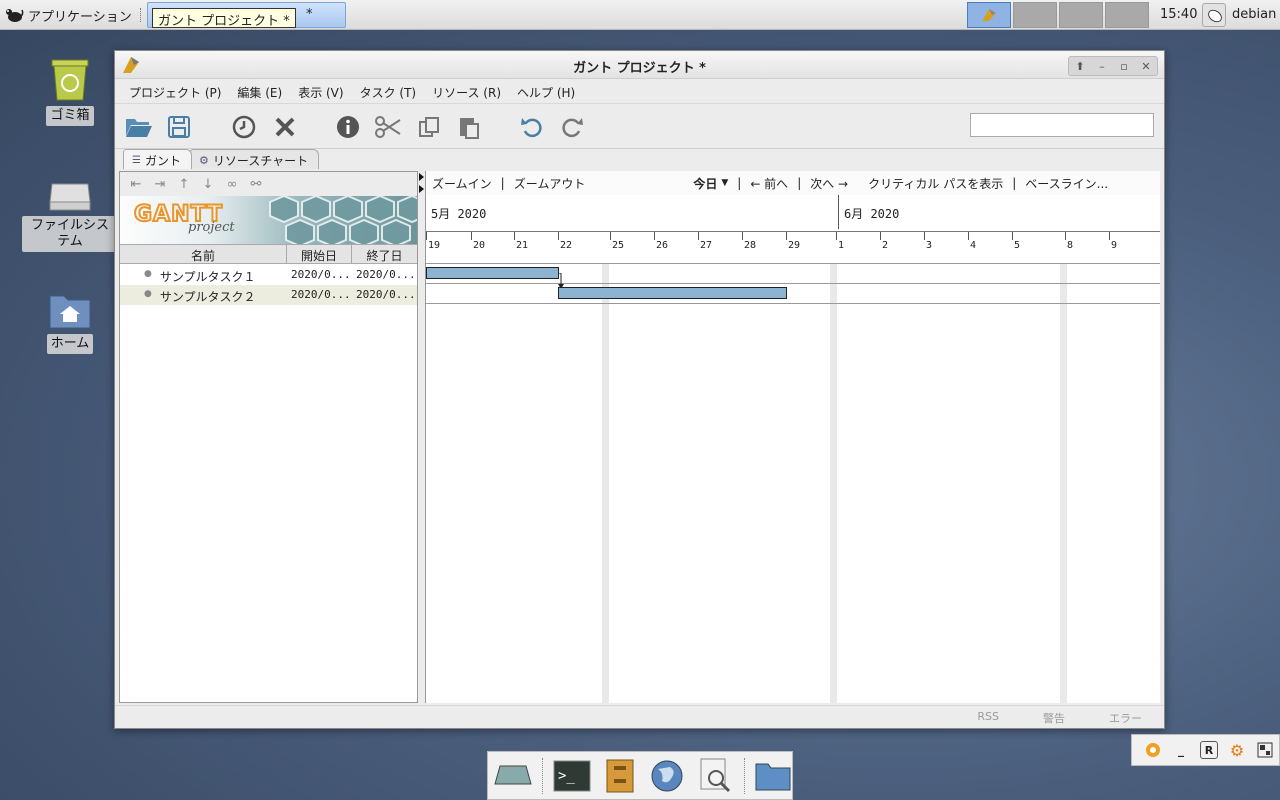  What do you see at coordinates (668, 776) in the screenshot?
I see `web-browser-button` at bounding box center [668, 776].